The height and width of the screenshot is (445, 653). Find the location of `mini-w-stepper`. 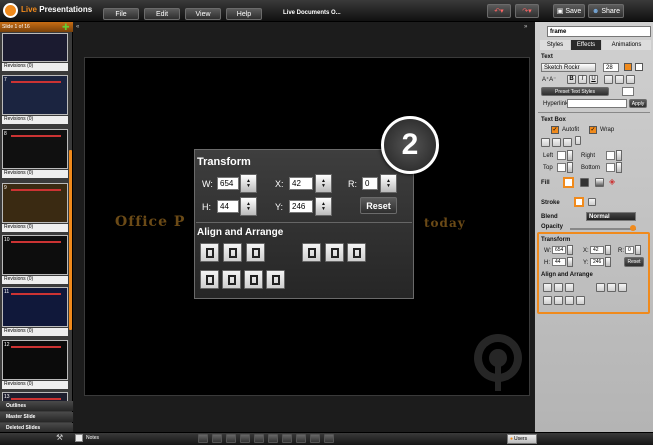

mini-w-stepper is located at coordinates (570, 250).